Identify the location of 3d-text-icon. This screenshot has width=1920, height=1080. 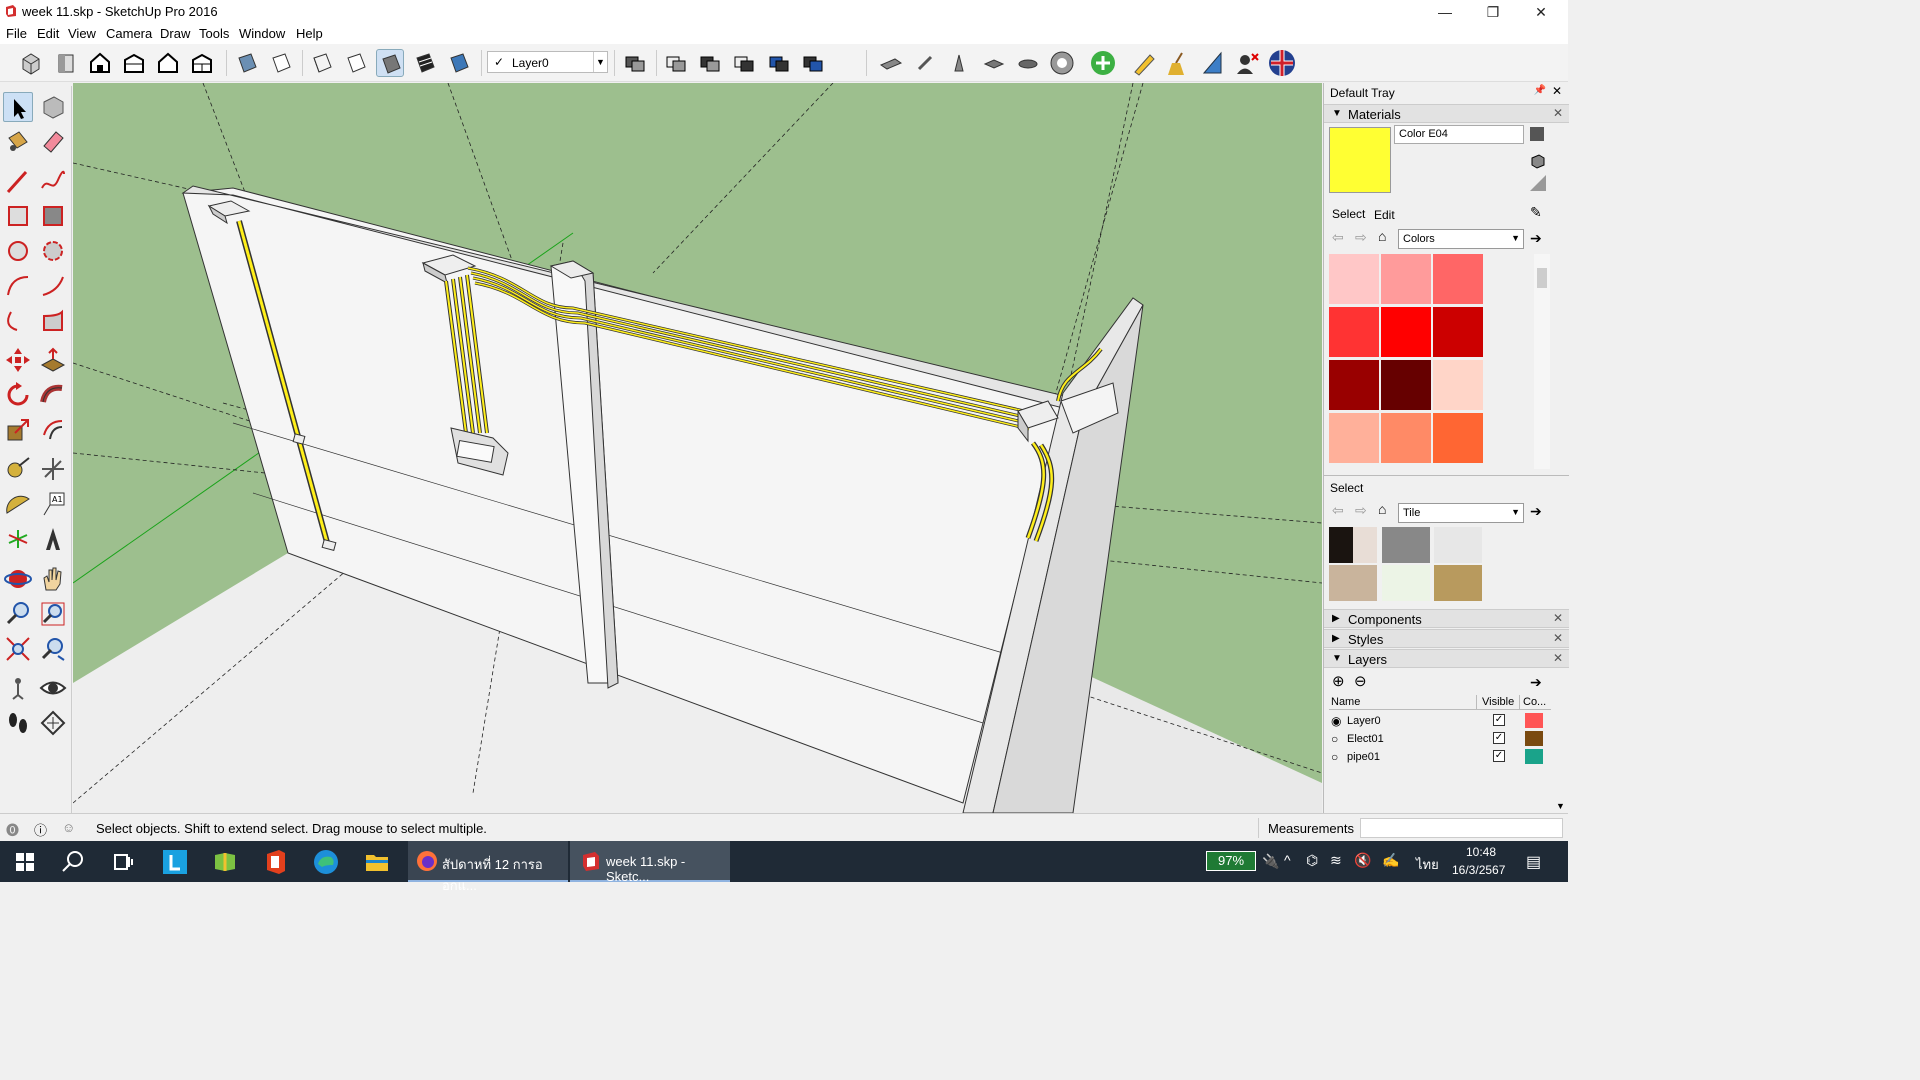
(53, 539).